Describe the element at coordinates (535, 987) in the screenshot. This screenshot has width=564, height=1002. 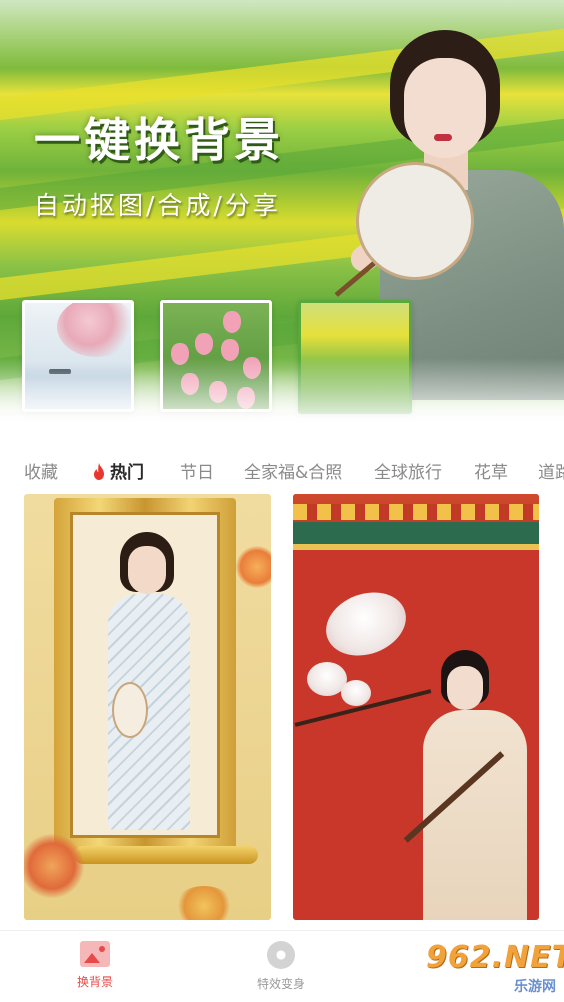
I see `watermark-subtext: 乐游网` at that location.